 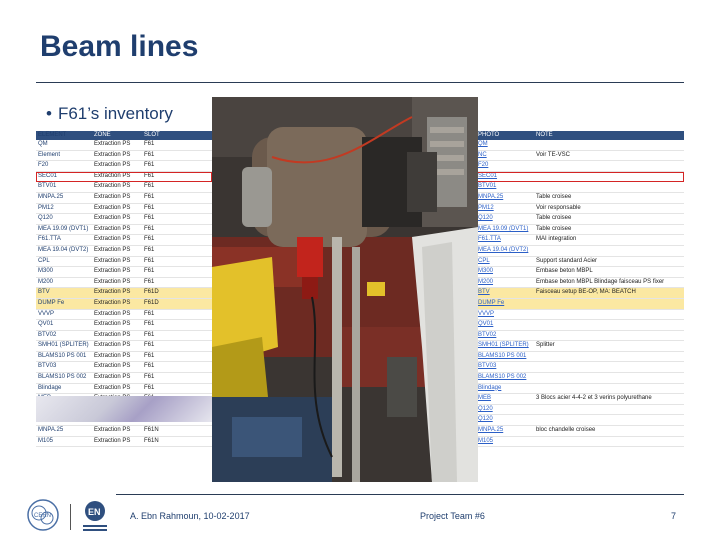 What do you see at coordinates (490, 387) in the screenshot?
I see `right-sheet-cell: Blindage` at bounding box center [490, 387].